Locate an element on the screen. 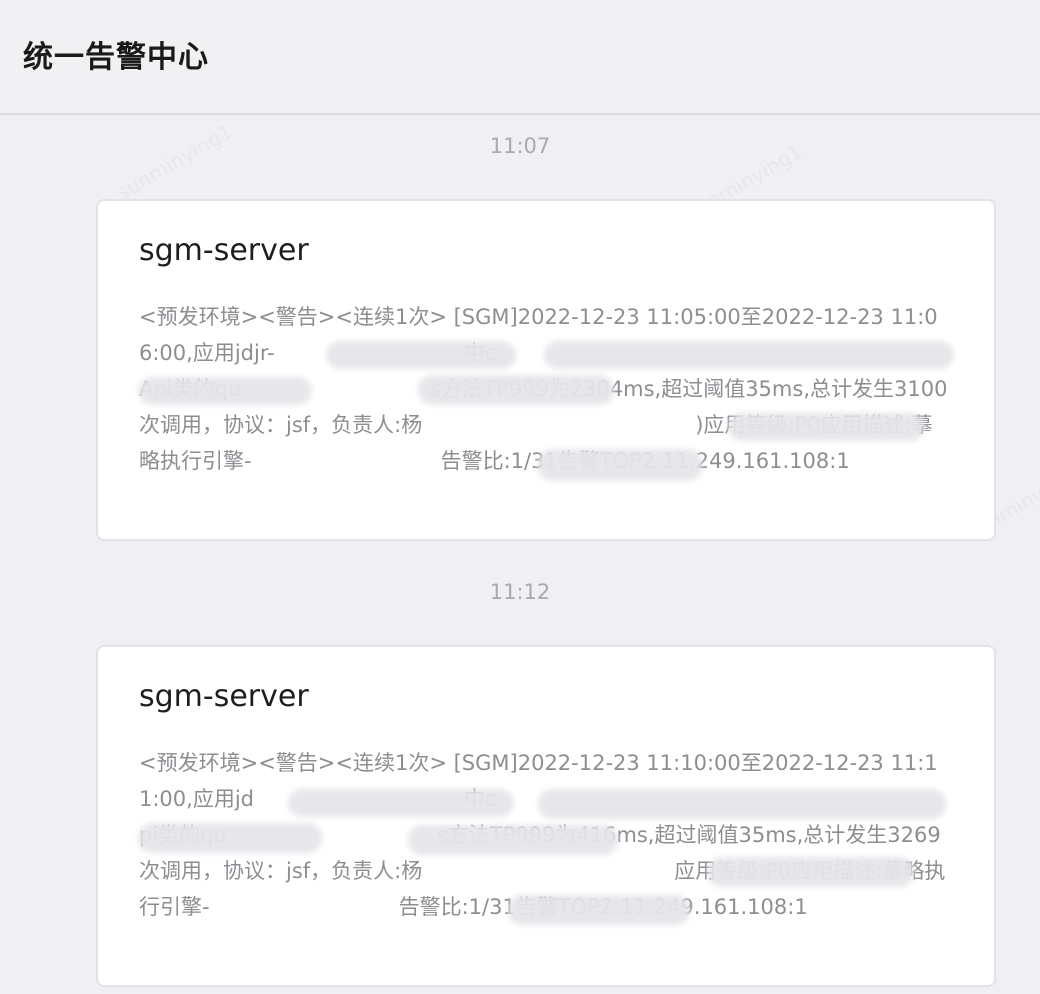 The width and height of the screenshot is (1040, 994). message-timestamp: 11:07 is located at coordinates (520, 146).